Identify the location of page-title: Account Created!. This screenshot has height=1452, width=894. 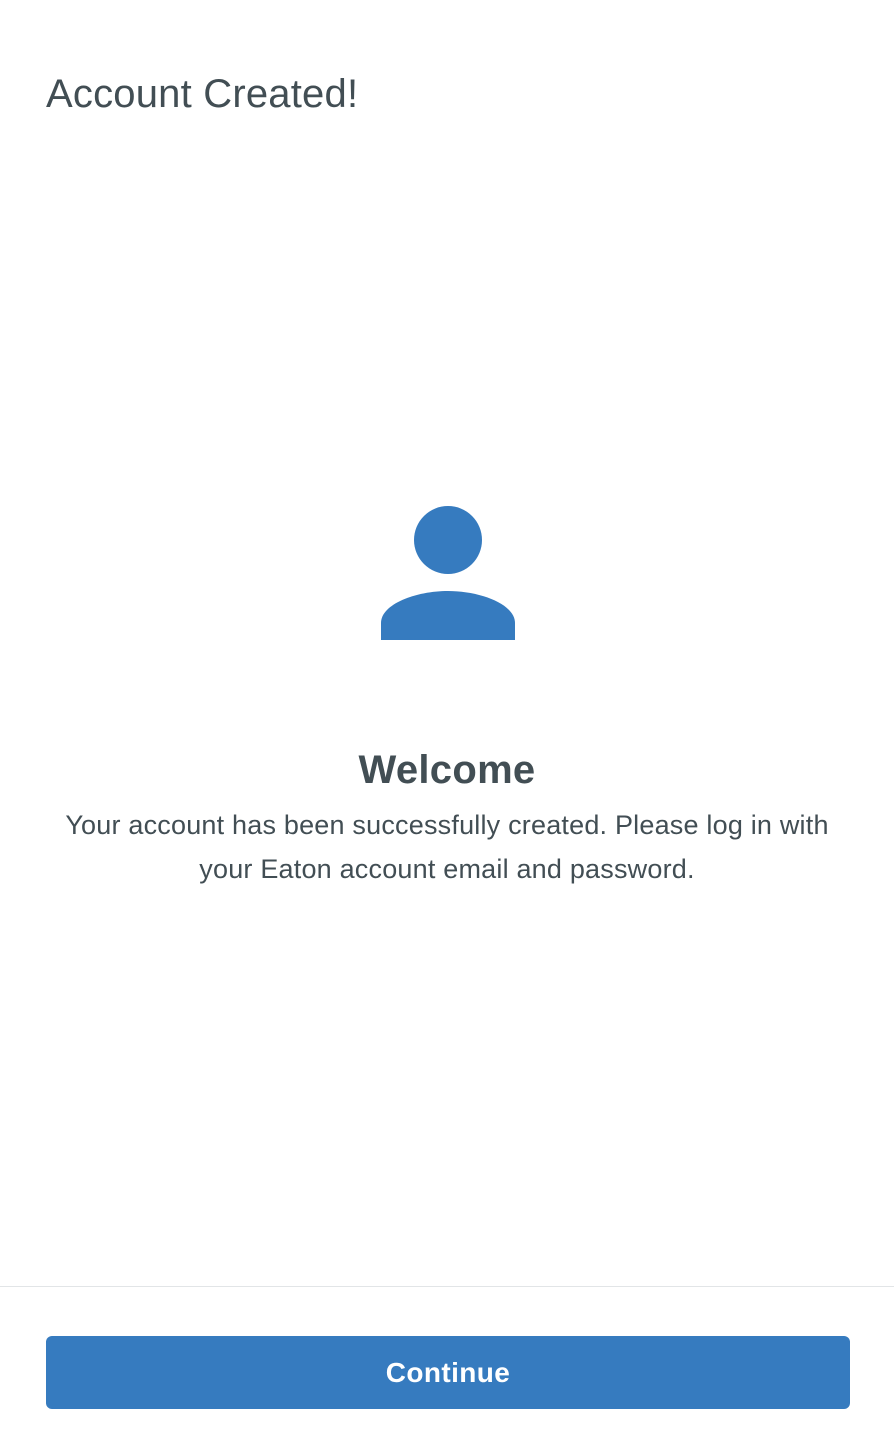
(202, 94).